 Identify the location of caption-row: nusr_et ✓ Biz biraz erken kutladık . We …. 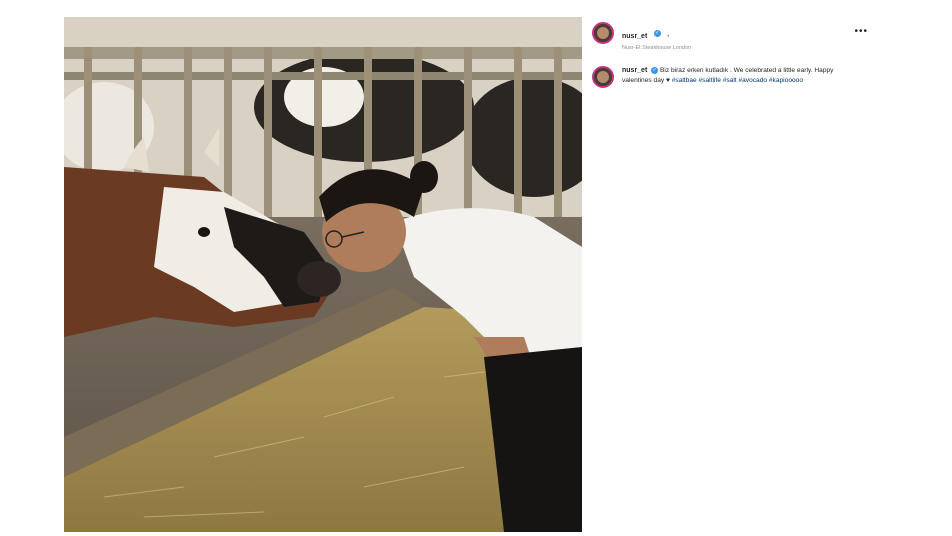
(727, 77).